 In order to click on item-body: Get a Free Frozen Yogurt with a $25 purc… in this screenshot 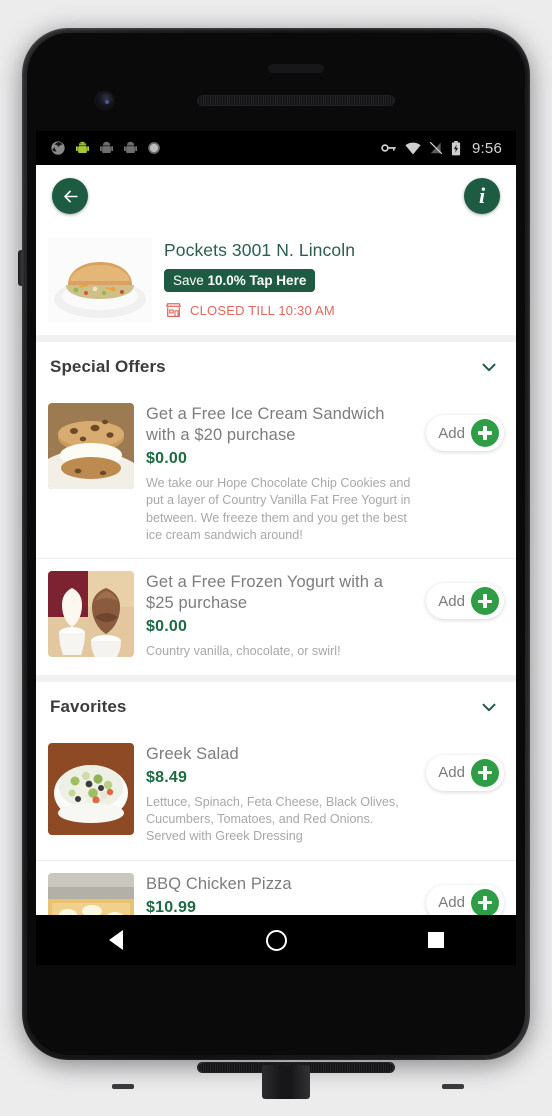, I will do `click(280, 615)`.